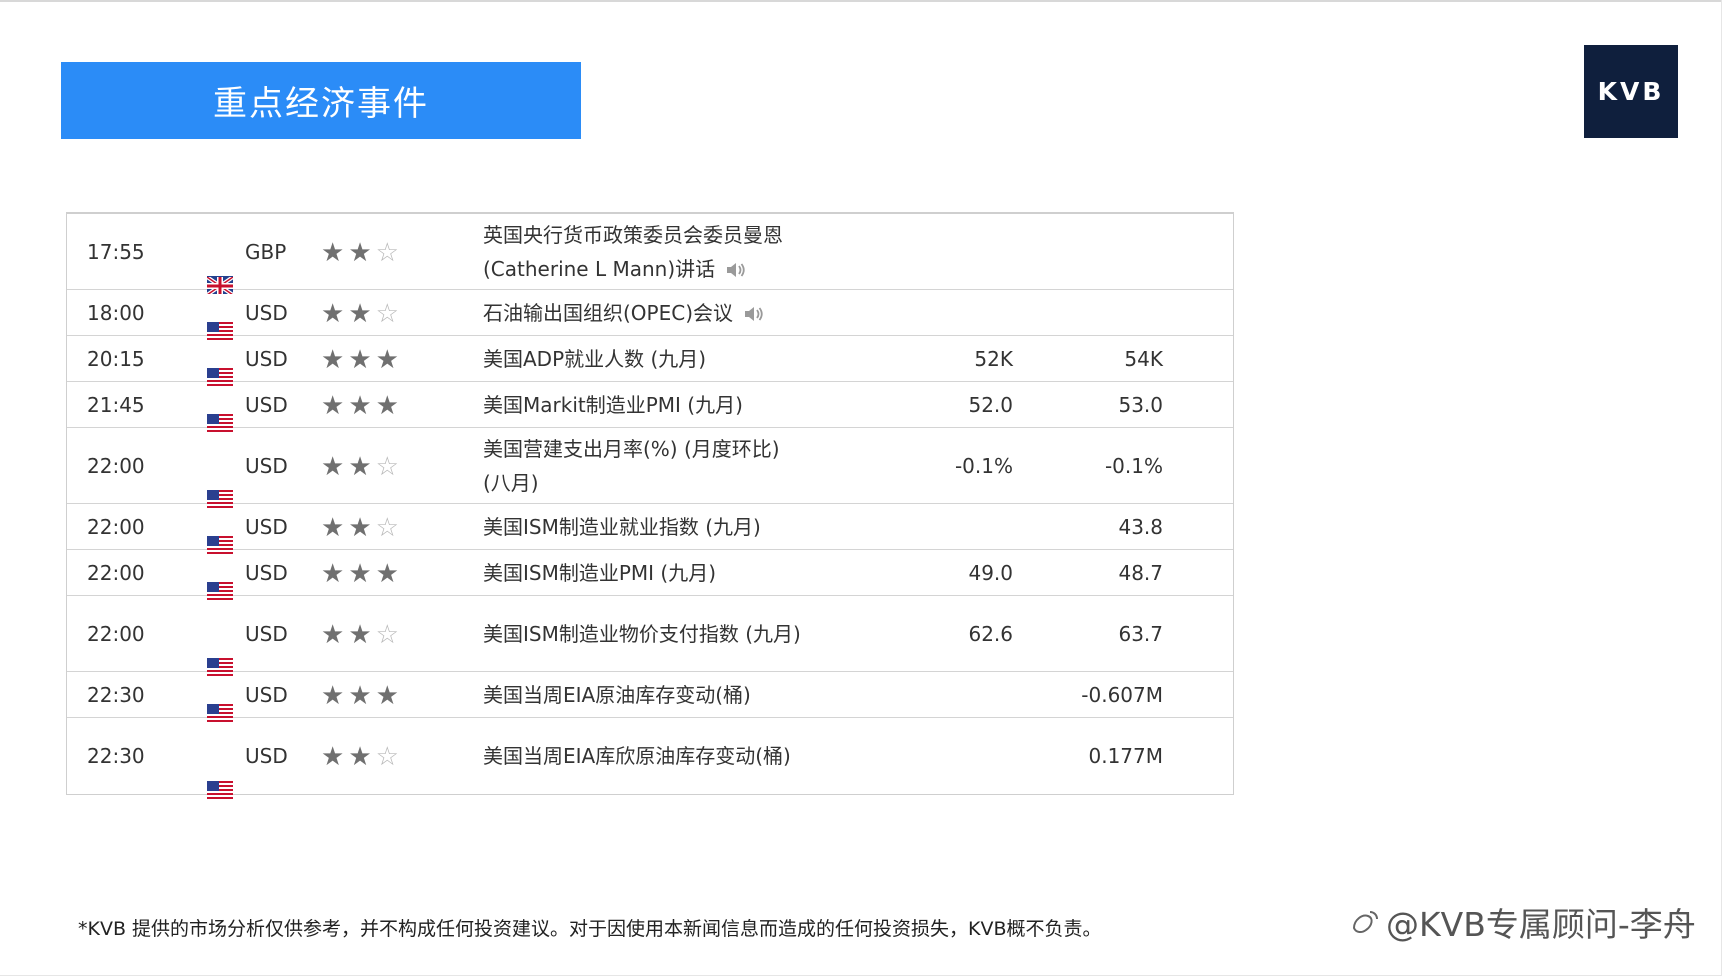  Describe the element at coordinates (631, 465) in the screenshot. I see `event-name-text: 美国营建支出月率(%) (月度环比) (八月)` at that location.